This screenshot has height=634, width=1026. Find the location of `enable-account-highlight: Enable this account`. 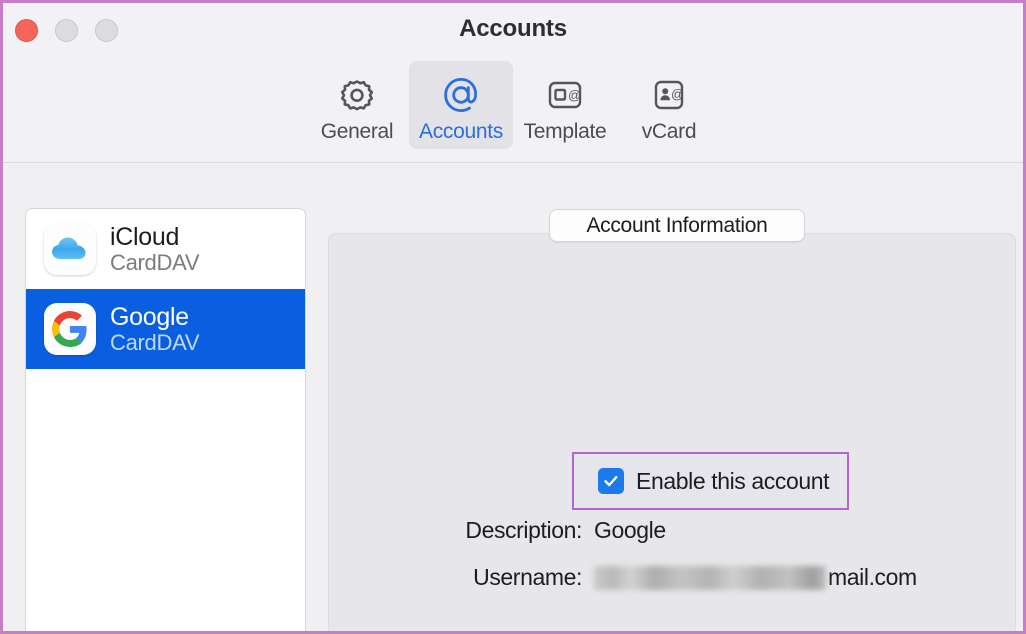

enable-account-highlight: Enable this account is located at coordinates (710, 481).